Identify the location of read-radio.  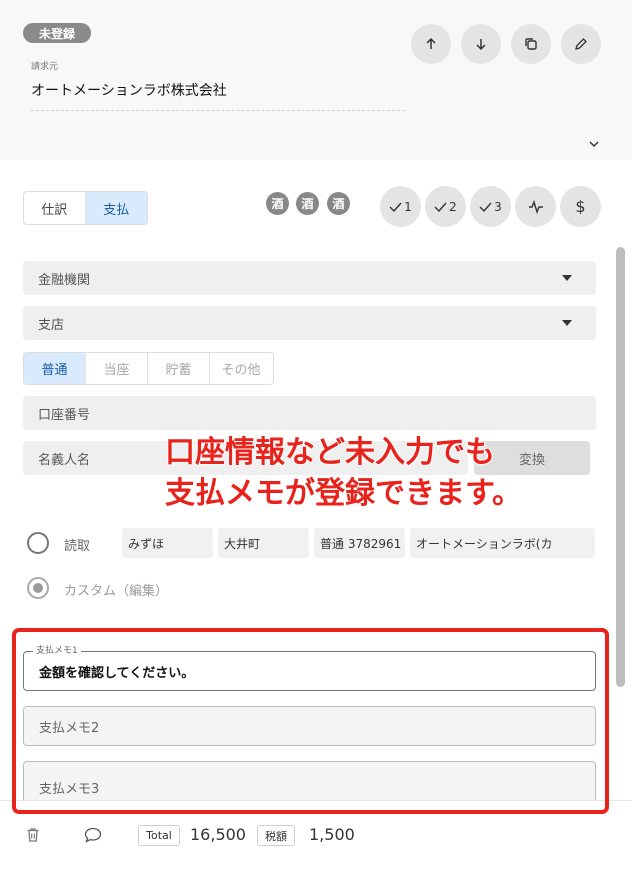
(38, 543).